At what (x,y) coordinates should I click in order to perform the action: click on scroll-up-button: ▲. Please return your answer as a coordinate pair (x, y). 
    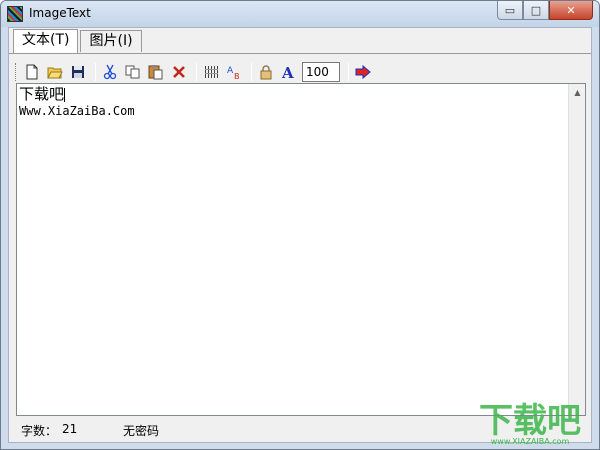
    Looking at the image, I should click on (577, 92).